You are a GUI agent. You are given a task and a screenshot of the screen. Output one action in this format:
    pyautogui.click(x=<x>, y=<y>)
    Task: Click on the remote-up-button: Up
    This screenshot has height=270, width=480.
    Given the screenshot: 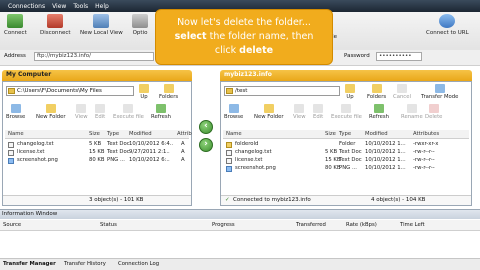 What is the action you would take?
    pyautogui.click(x=350, y=92)
    